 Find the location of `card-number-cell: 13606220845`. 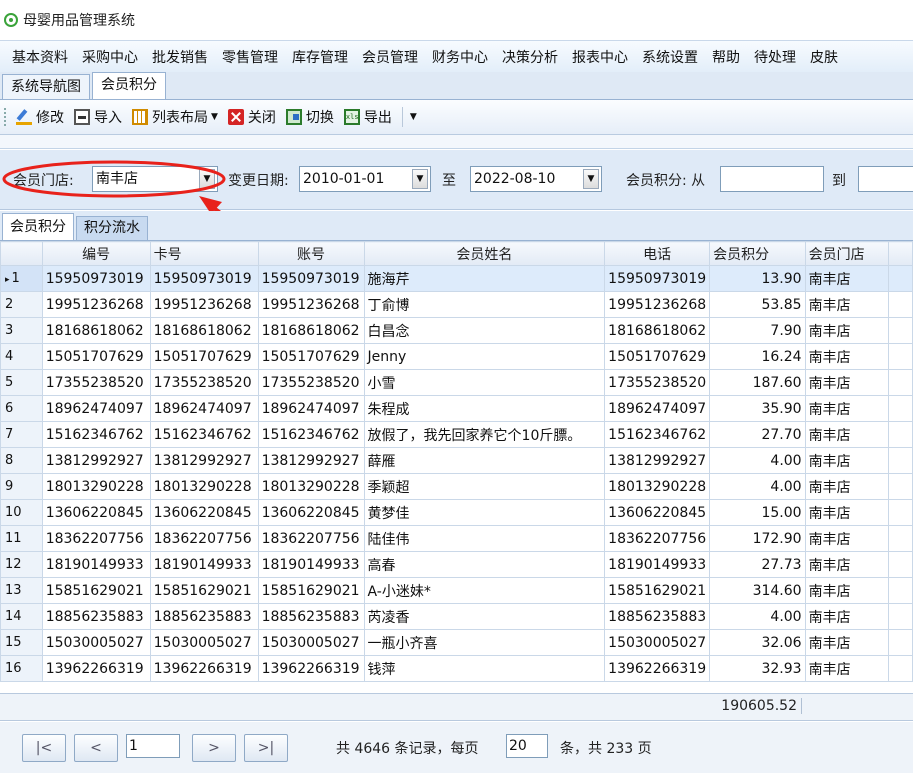

card-number-cell: 13606220845 is located at coordinates (204, 512).